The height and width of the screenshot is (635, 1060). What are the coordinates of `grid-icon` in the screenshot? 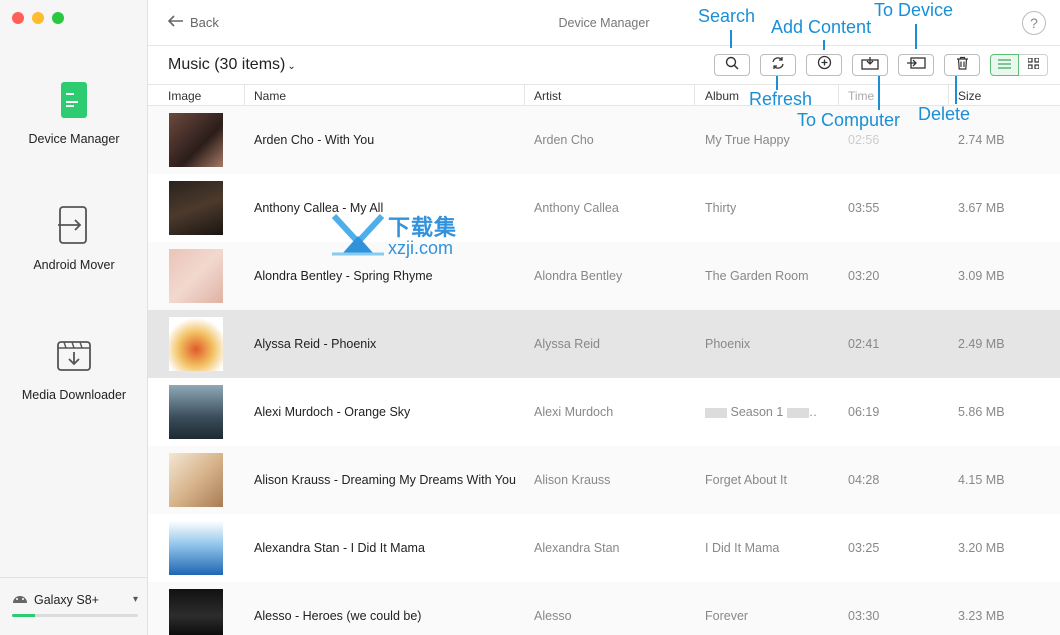 It's located at (1033, 65).